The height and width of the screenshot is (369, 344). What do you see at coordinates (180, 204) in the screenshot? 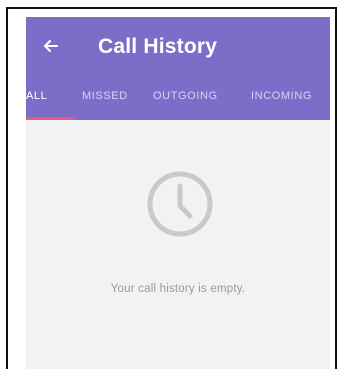
I see `clock-icon` at bounding box center [180, 204].